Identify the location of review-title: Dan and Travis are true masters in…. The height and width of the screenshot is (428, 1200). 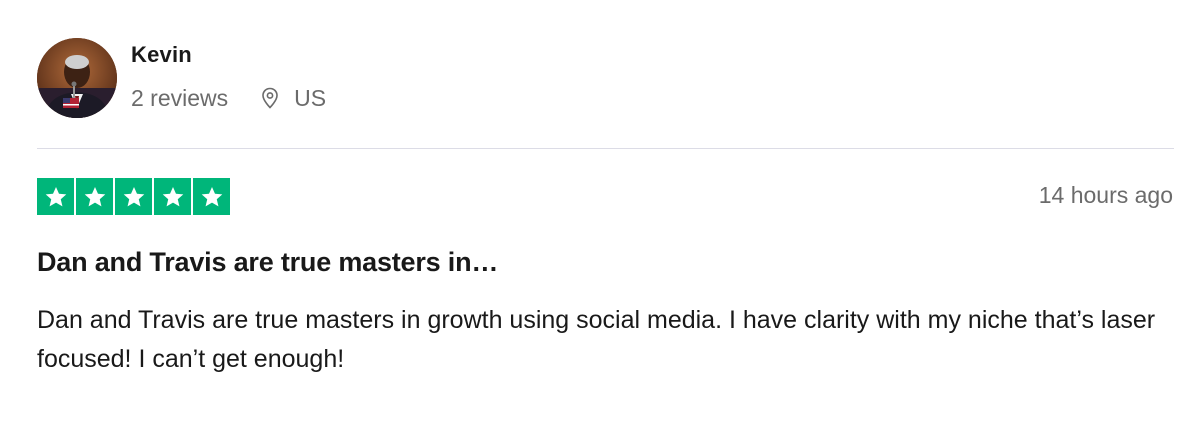
(267, 262).